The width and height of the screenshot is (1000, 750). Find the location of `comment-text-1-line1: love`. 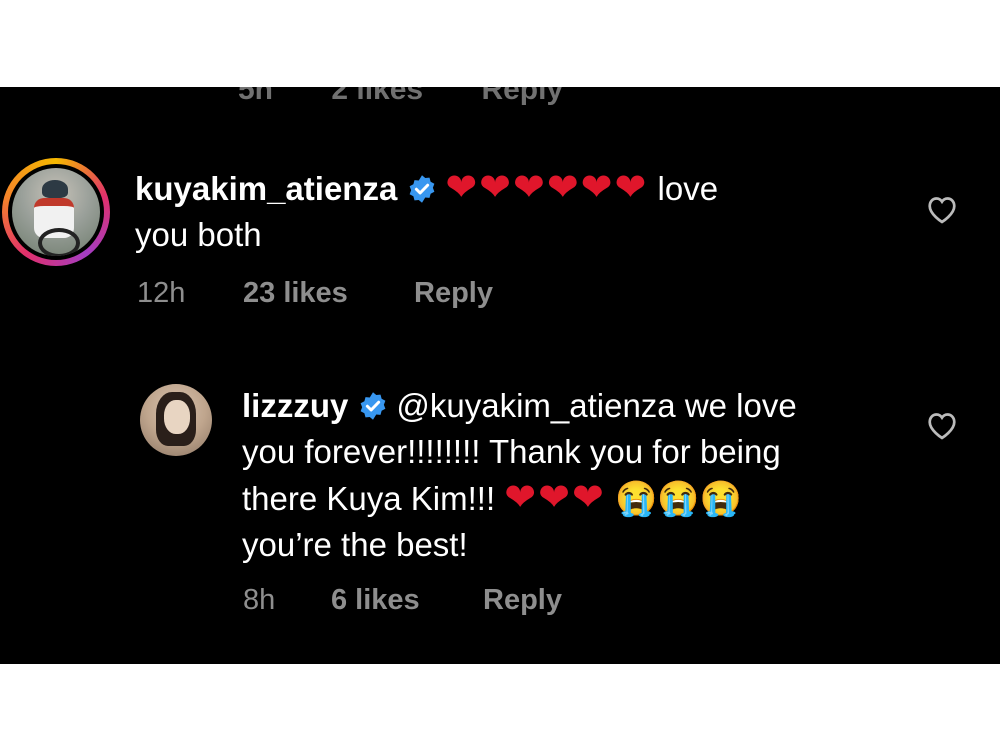

comment-text-1-line1: love is located at coordinates (688, 188).